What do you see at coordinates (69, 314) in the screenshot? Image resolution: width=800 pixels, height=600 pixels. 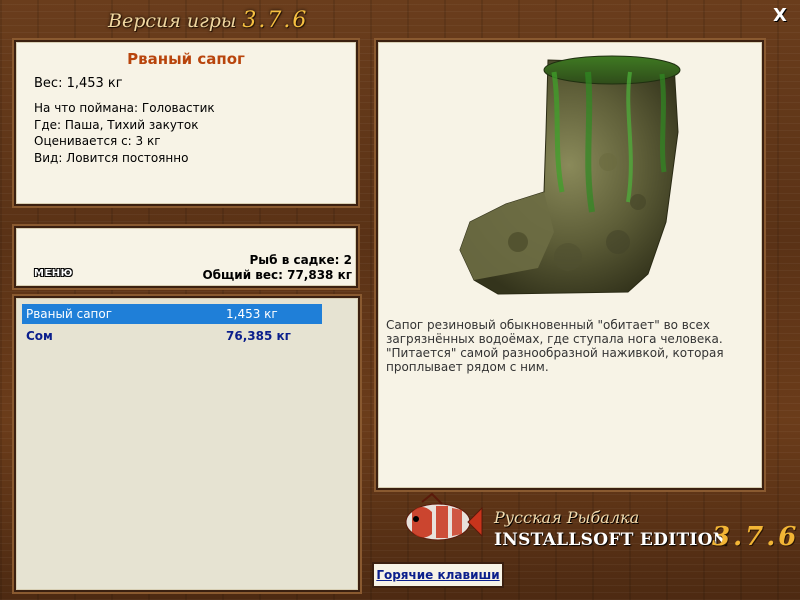 I see `list-item-name: Рваный сапог` at bounding box center [69, 314].